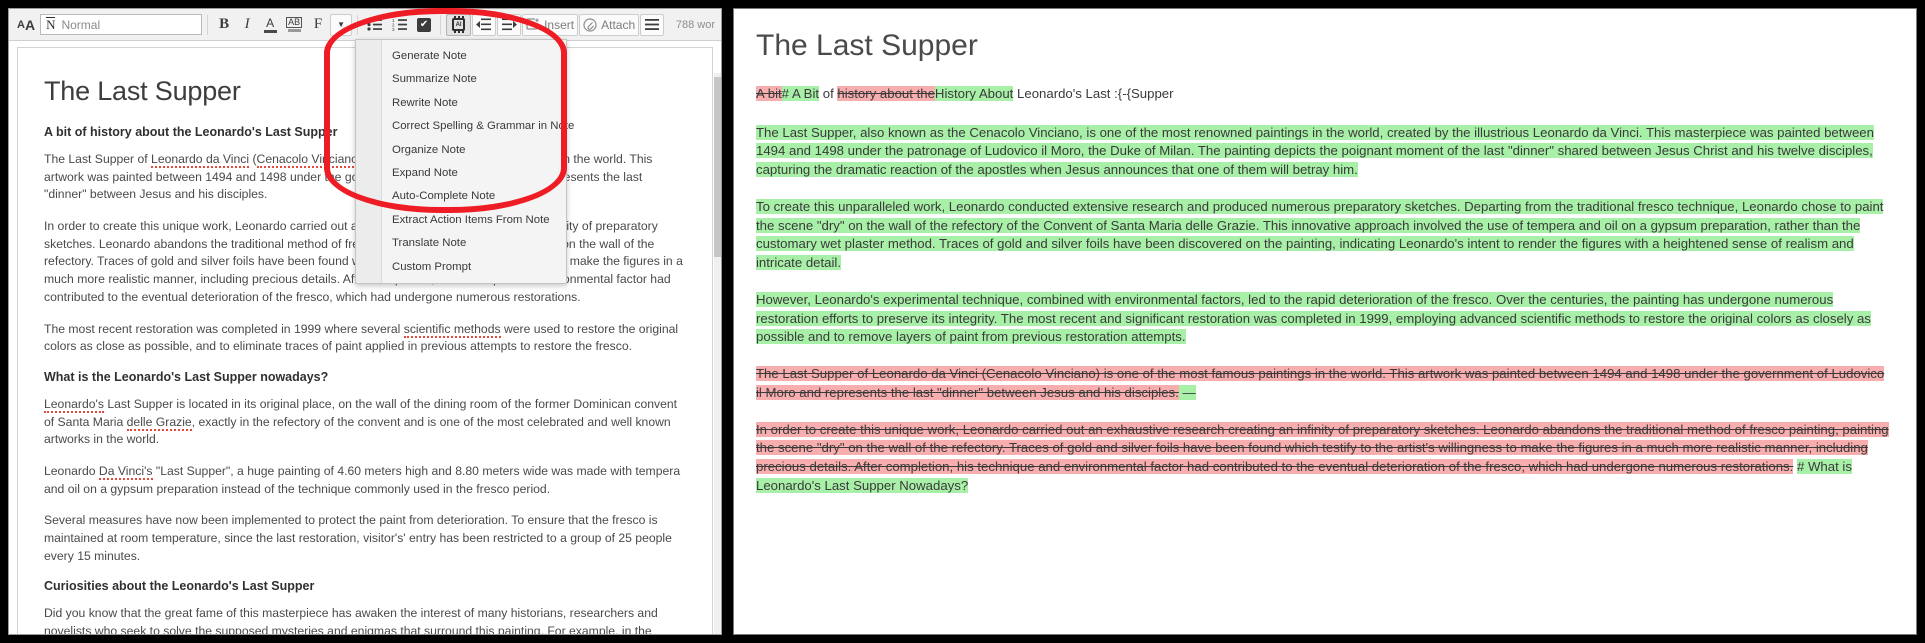 The image size is (1925, 643). I want to click on font-color-letter: A, so click(270, 22).